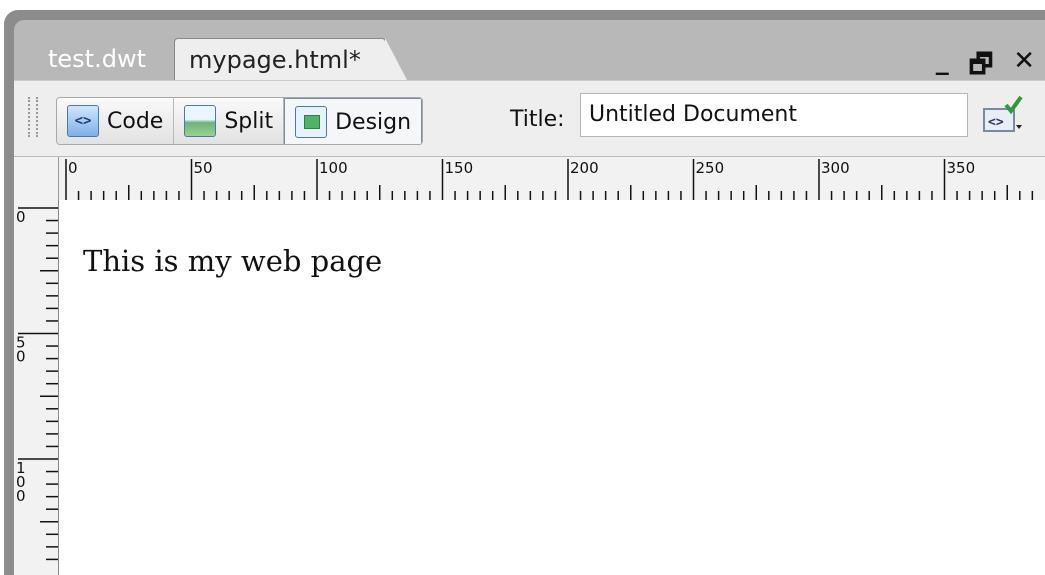 The width and height of the screenshot is (1045, 575). Describe the element at coordinates (200, 121) in the screenshot. I see `split-view-icon` at that location.